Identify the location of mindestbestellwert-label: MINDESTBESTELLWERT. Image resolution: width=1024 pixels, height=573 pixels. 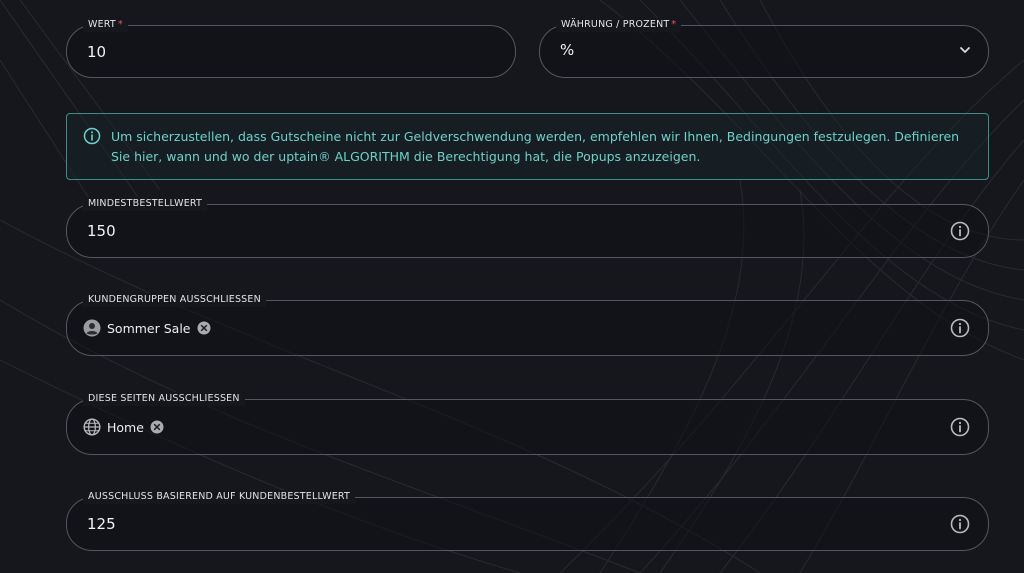
(145, 204).